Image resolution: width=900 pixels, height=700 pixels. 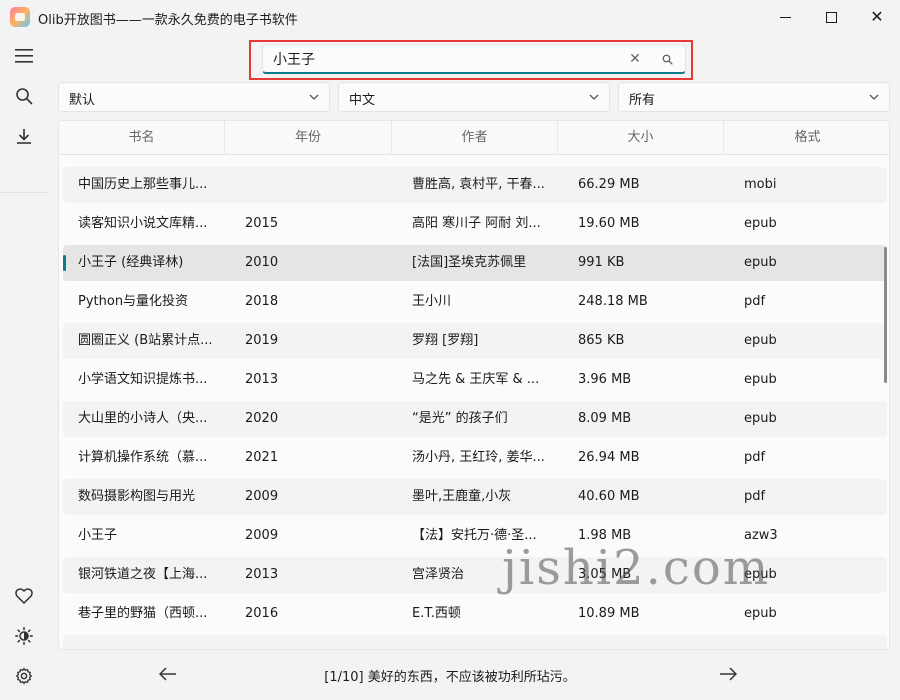 I want to click on search-submit-button, so click(x=667, y=59).